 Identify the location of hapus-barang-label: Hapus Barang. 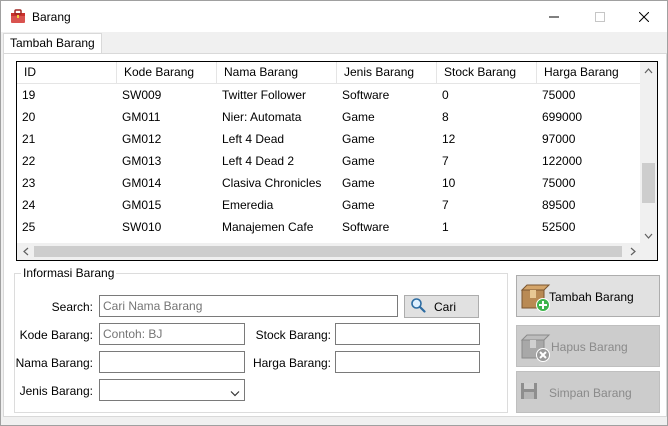
(589, 347).